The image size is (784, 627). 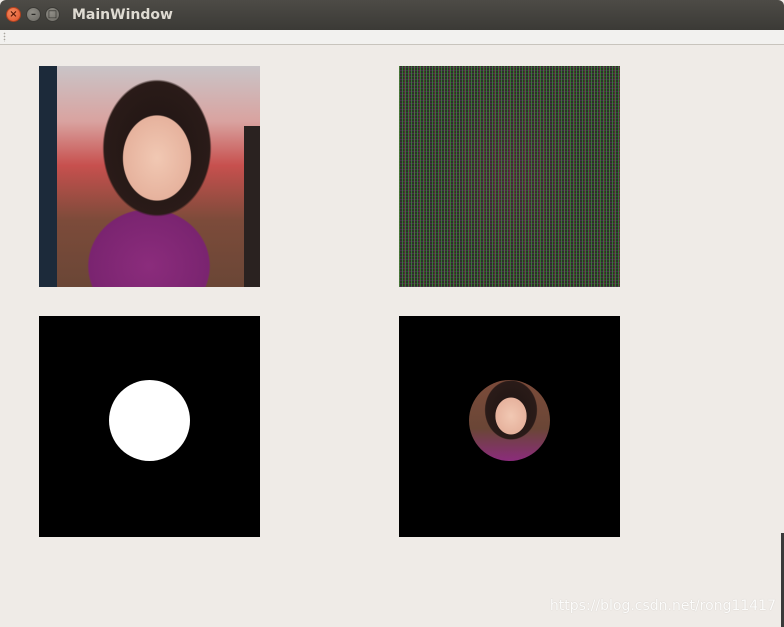 I want to click on masked-face-circle, so click(x=509, y=420).